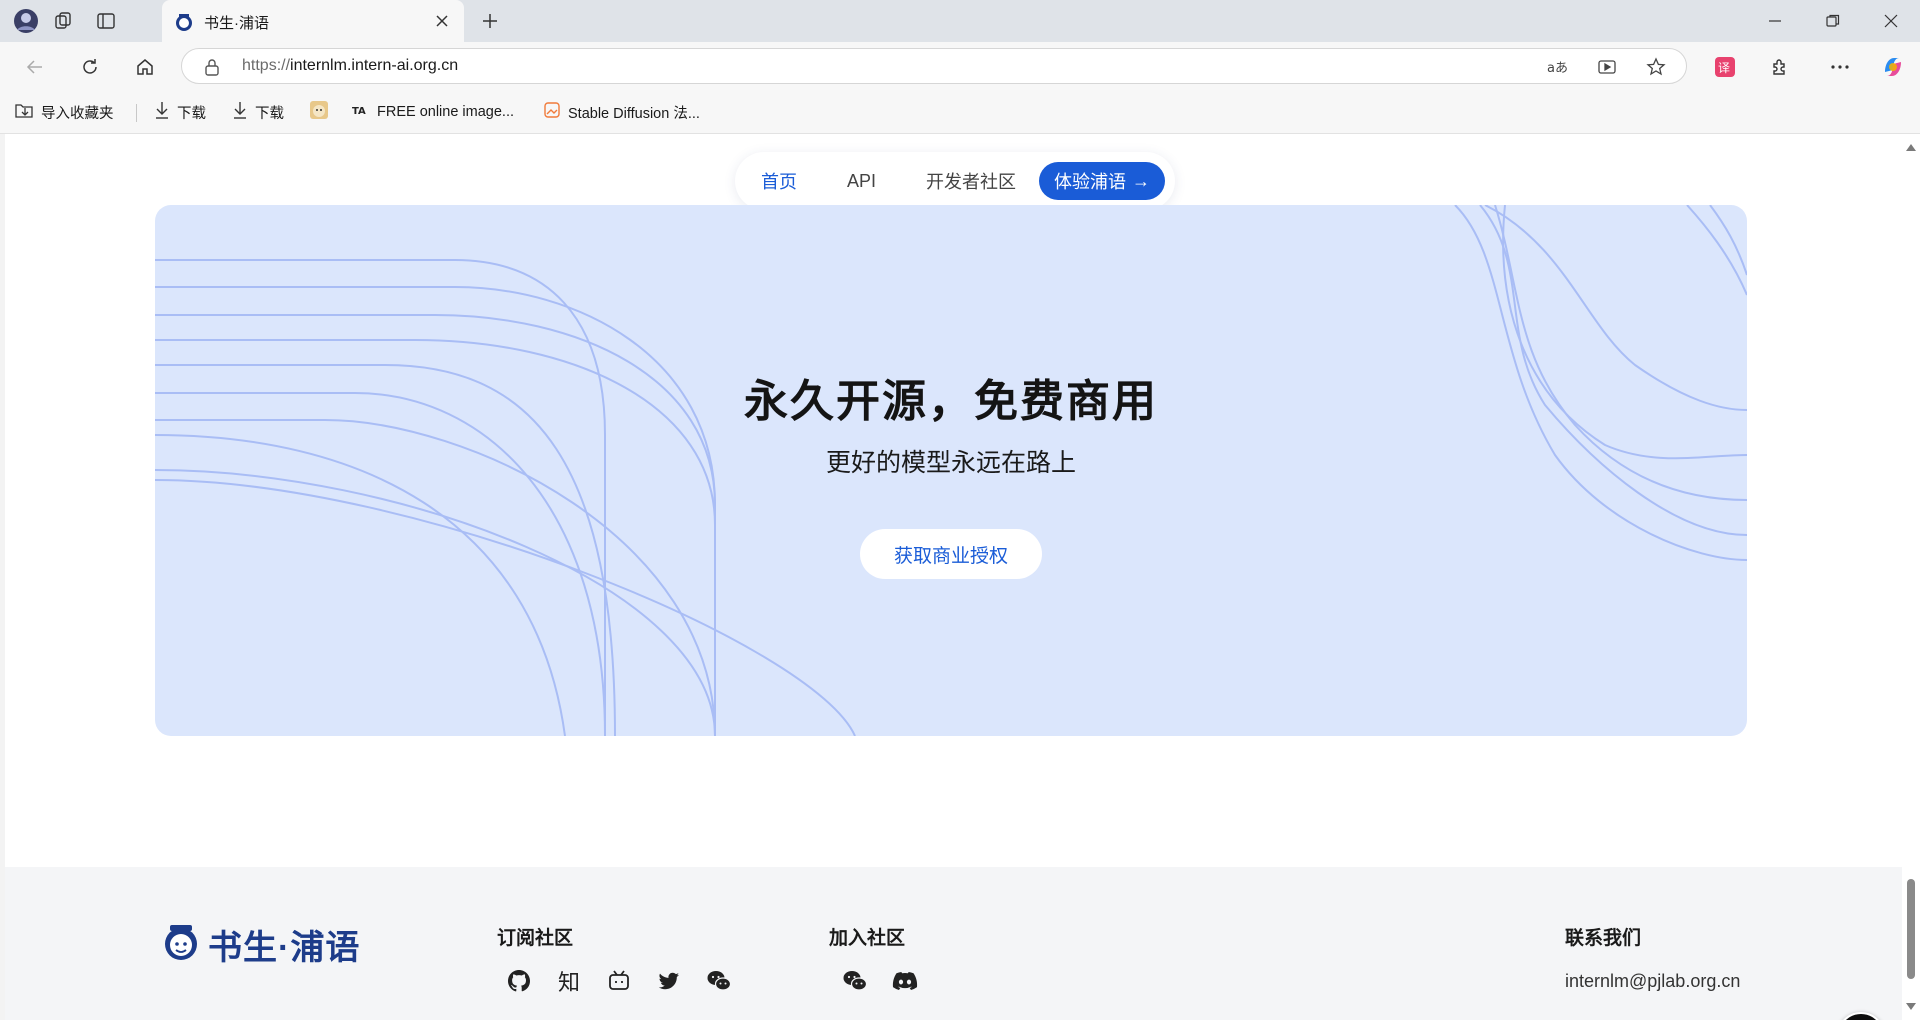 This screenshot has height=1020, width=1920. I want to click on tab-active: 书生·浦语, so click(313, 21).